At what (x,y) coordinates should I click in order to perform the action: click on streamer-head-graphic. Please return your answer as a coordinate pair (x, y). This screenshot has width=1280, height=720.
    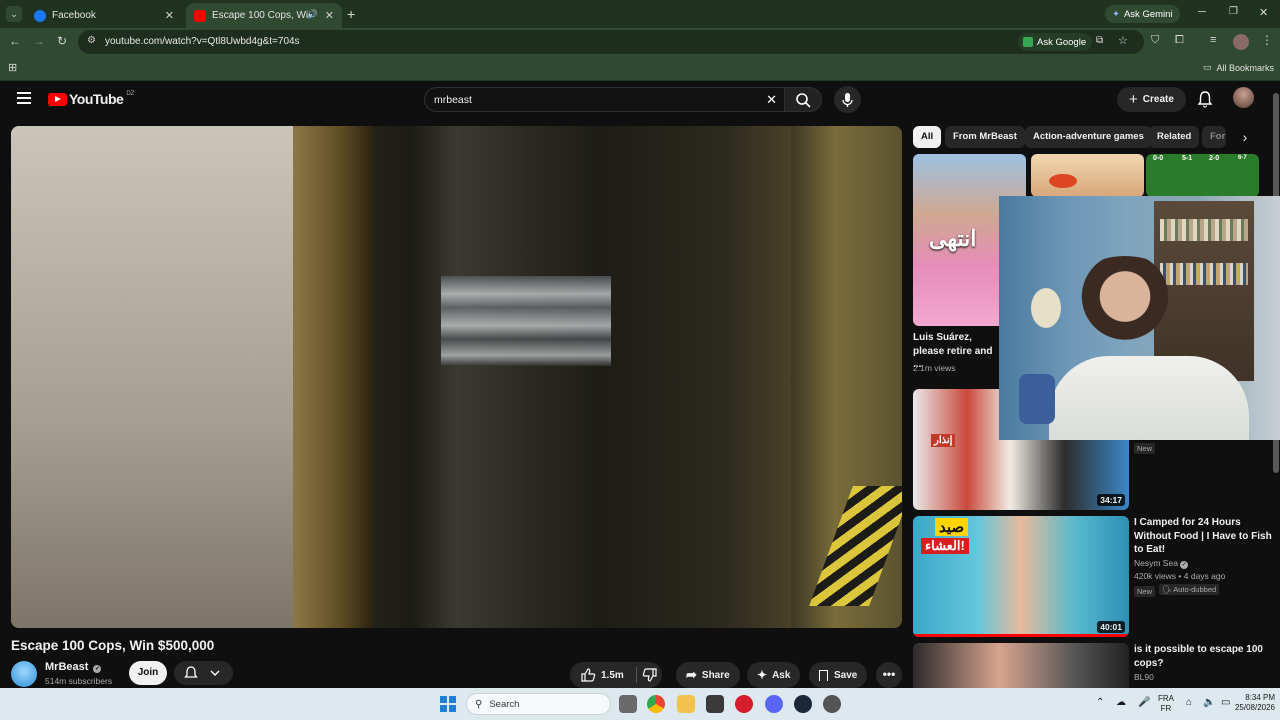
    Looking at the image, I should click on (1125, 301).